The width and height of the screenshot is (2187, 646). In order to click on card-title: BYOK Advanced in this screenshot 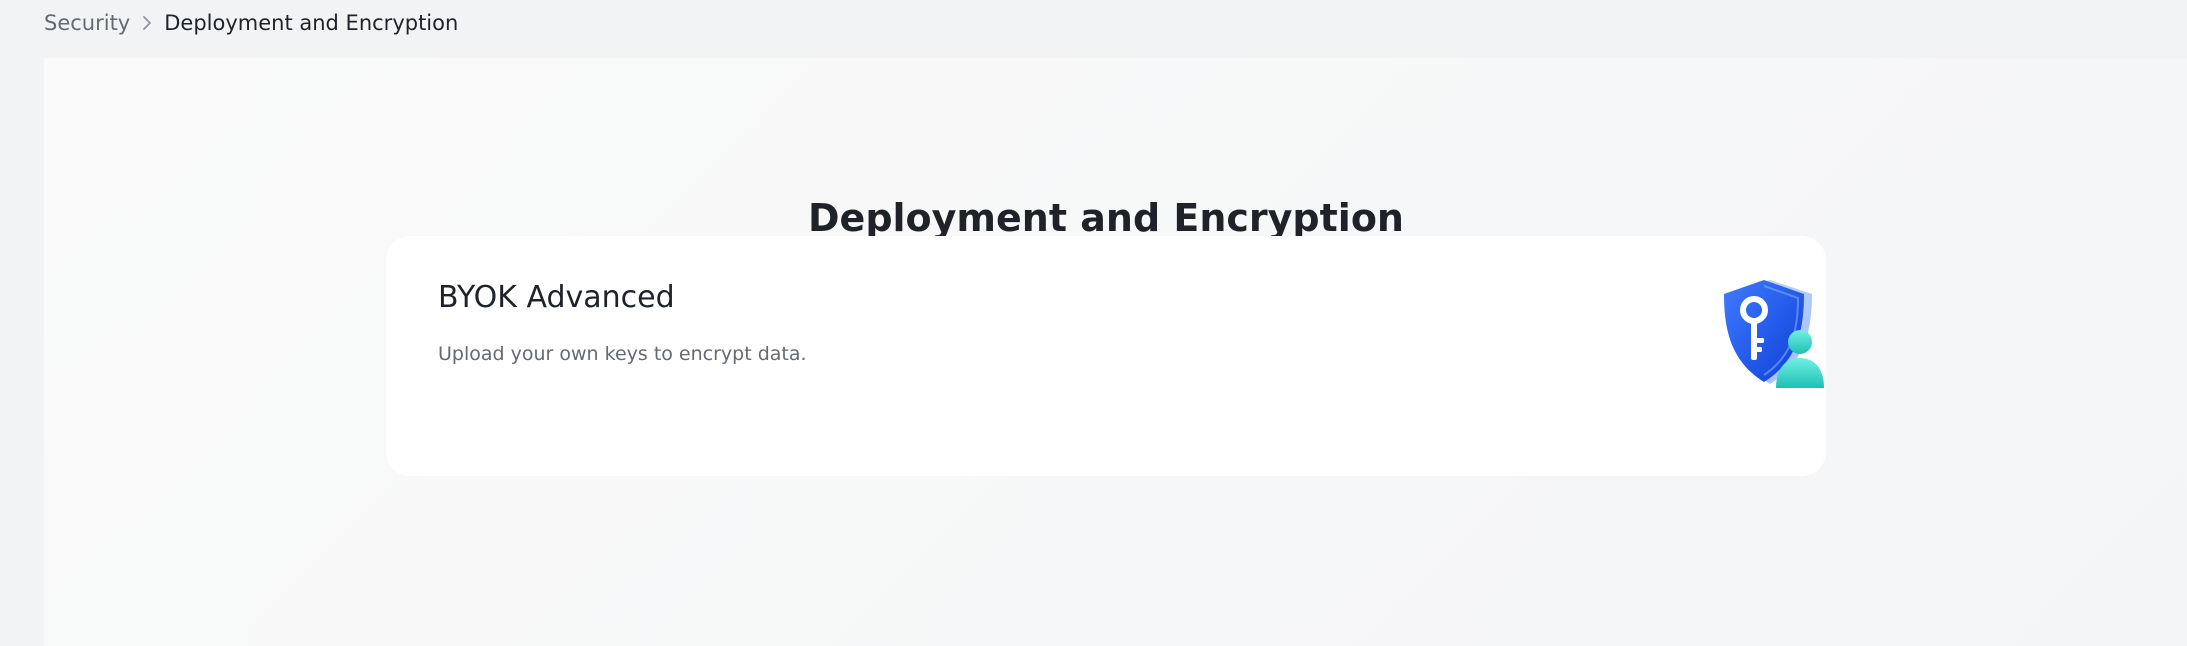, I will do `click(556, 297)`.